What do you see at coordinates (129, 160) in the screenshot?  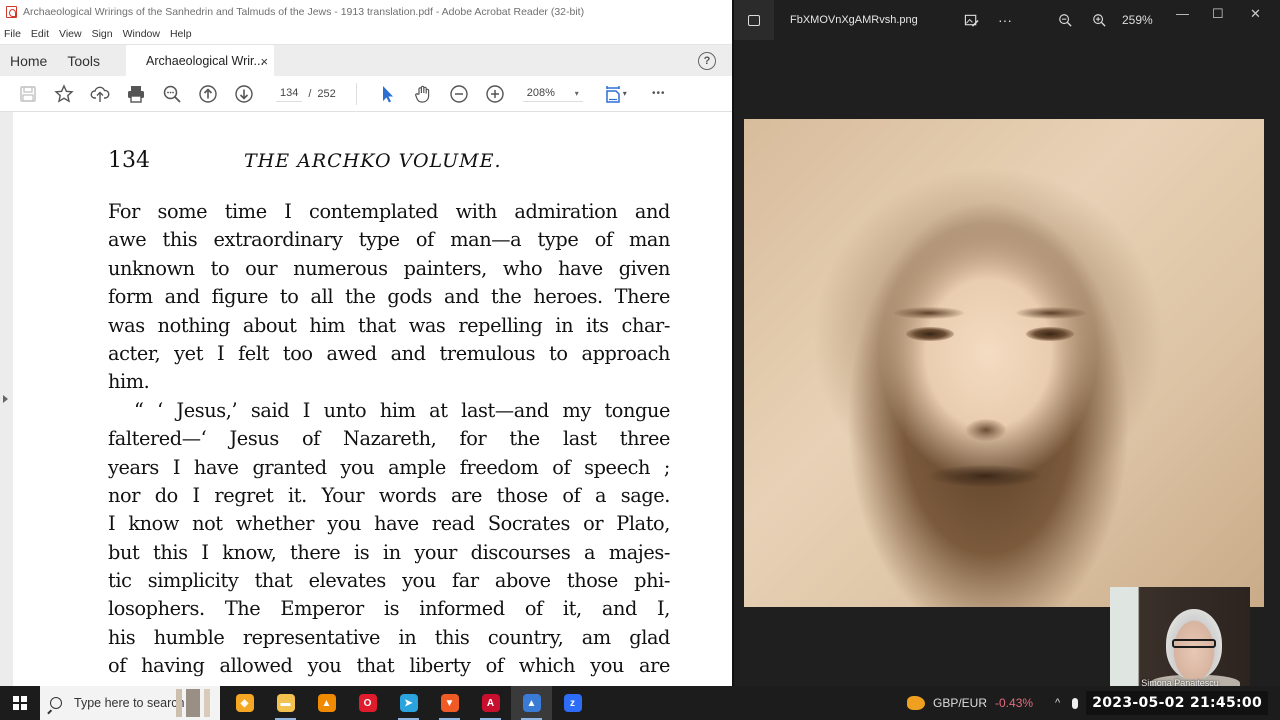 I see `page-number: 134` at bounding box center [129, 160].